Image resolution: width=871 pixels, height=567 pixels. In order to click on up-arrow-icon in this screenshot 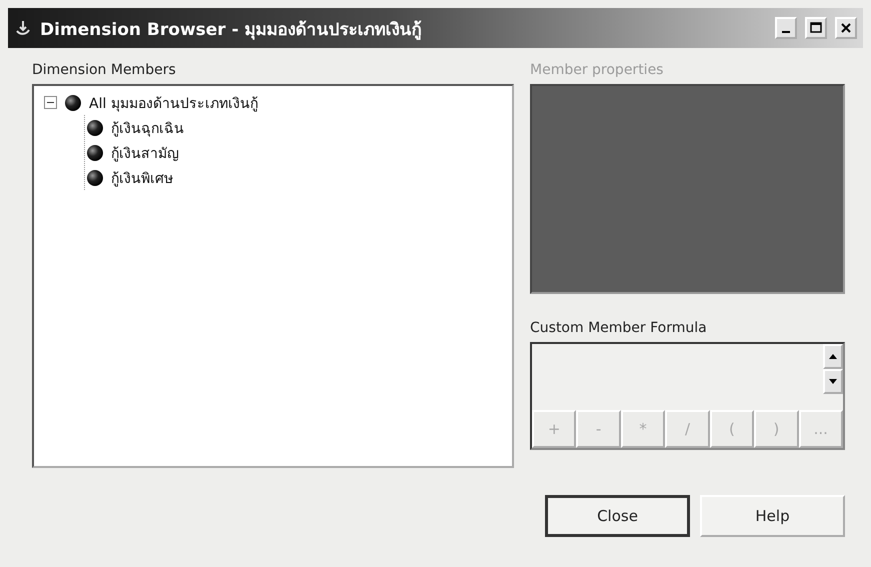, I will do `click(833, 356)`.